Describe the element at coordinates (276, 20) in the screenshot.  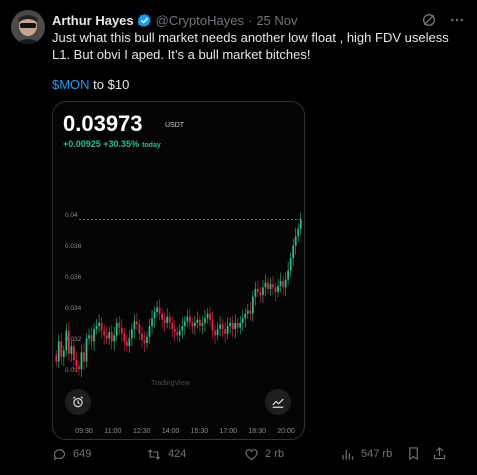
I see `tweet-date: 25 Nov` at that location.